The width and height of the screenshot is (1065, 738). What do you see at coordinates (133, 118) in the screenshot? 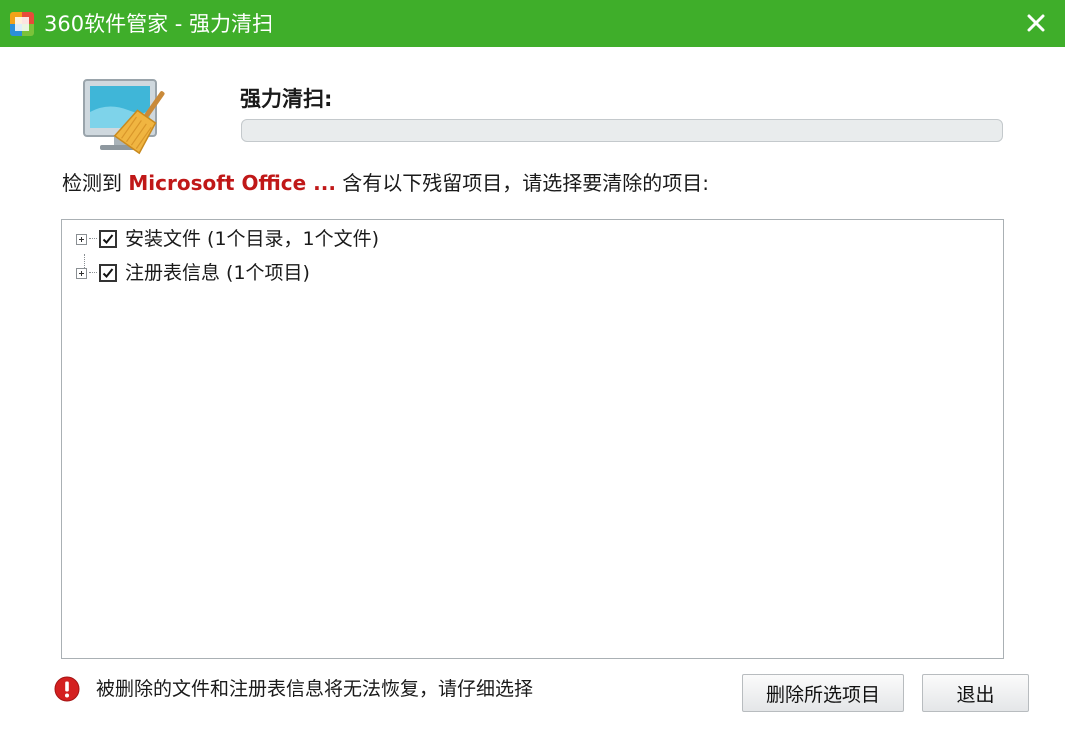
I see `monitor-broom-icon` at bounding box center [133, 118].